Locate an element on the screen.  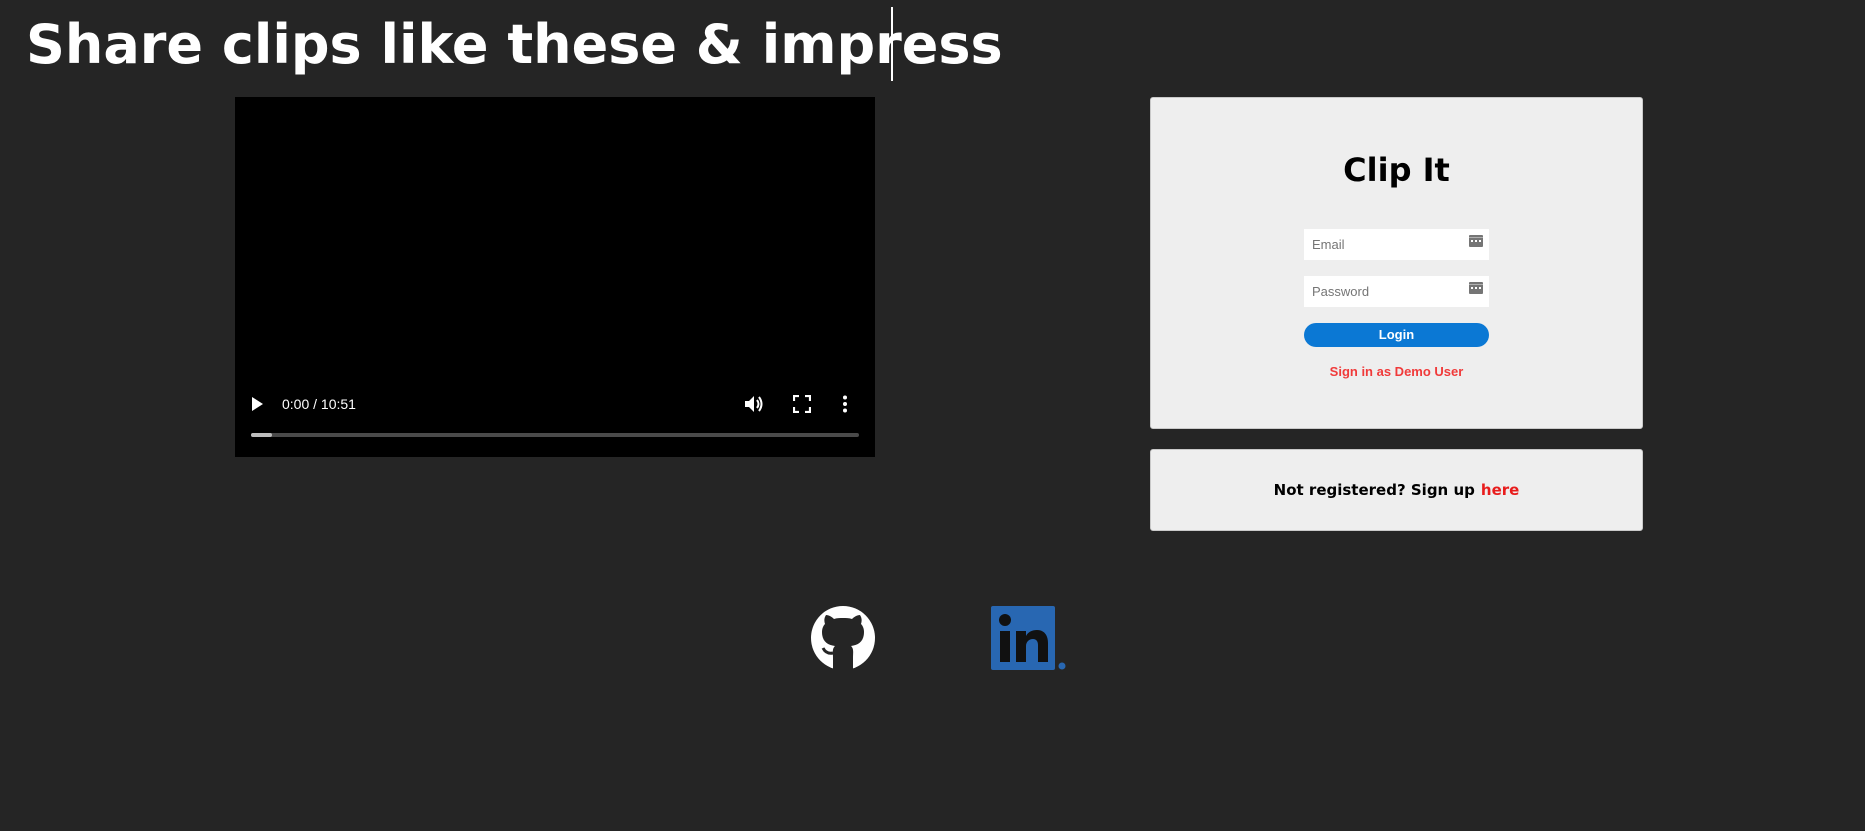
github-icon is located at coordinates (843, 638).